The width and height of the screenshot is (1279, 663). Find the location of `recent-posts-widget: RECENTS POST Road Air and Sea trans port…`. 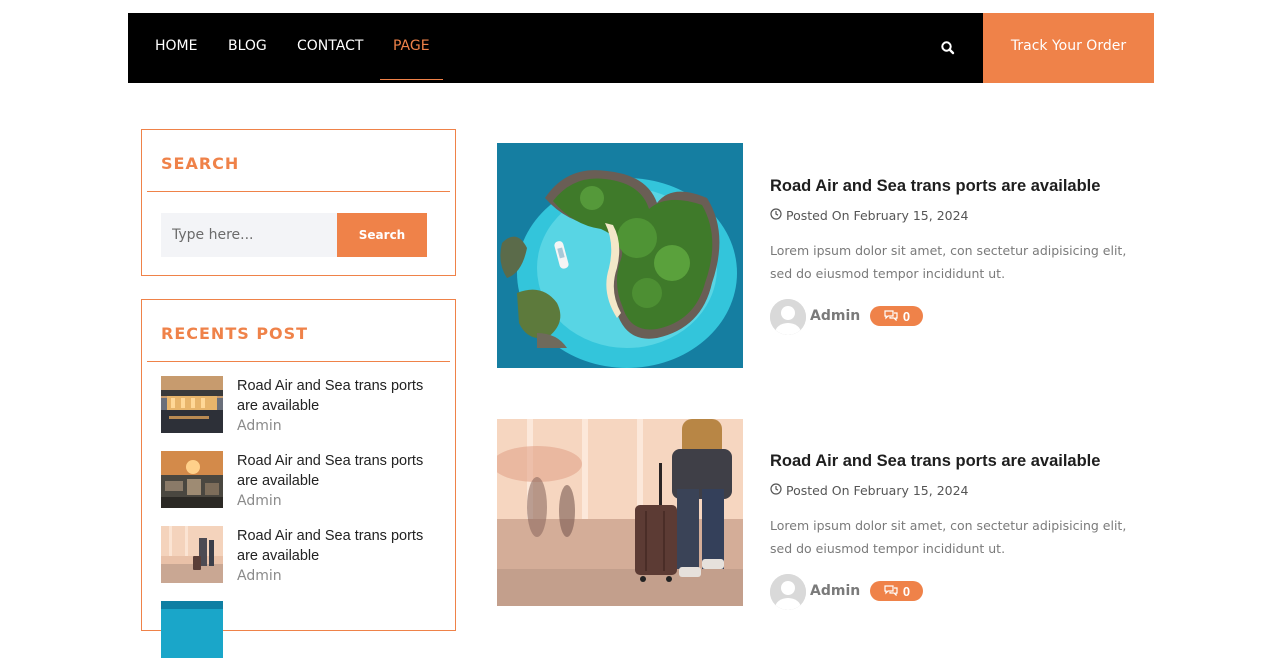

recent-posts-widget: RECENTS POST Road Air and Sea trans port… is located at coordinates (298, 478).